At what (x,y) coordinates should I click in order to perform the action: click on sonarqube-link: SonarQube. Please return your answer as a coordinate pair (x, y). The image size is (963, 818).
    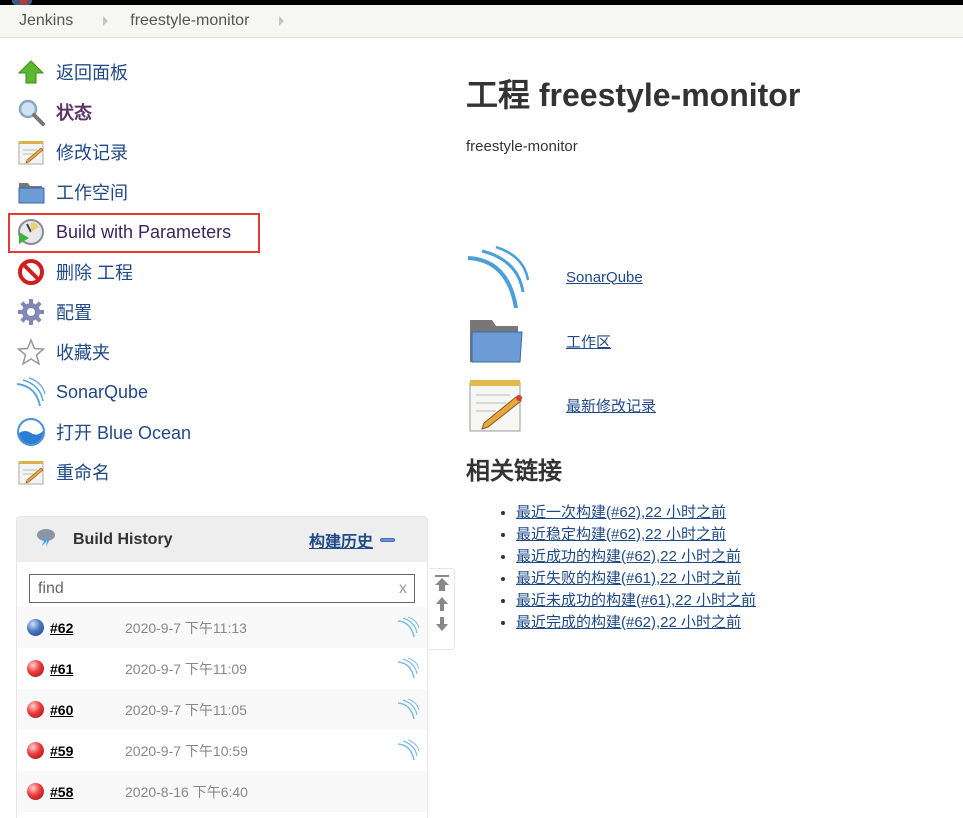
    Looking at the image, I should click on (604, 277).